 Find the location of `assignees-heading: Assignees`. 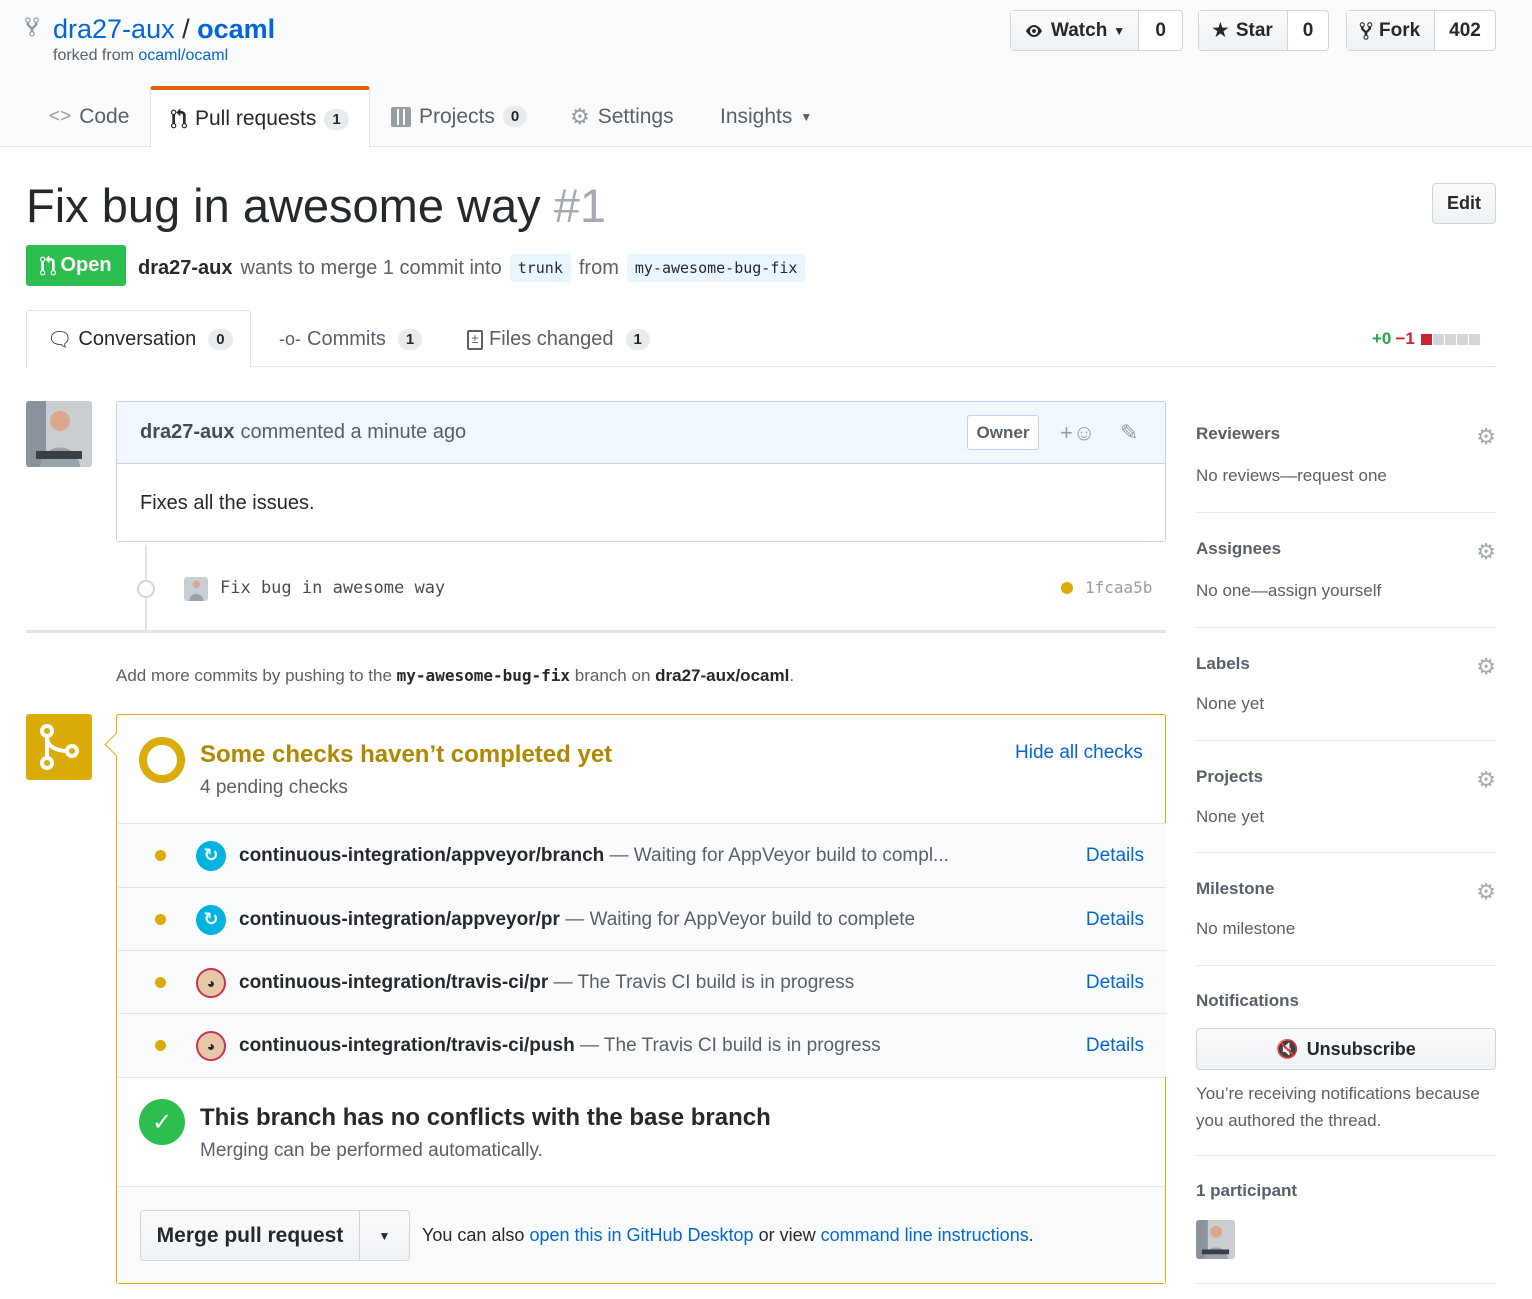

assignees-heading: Assignees is located at coordinates (1346, 549).